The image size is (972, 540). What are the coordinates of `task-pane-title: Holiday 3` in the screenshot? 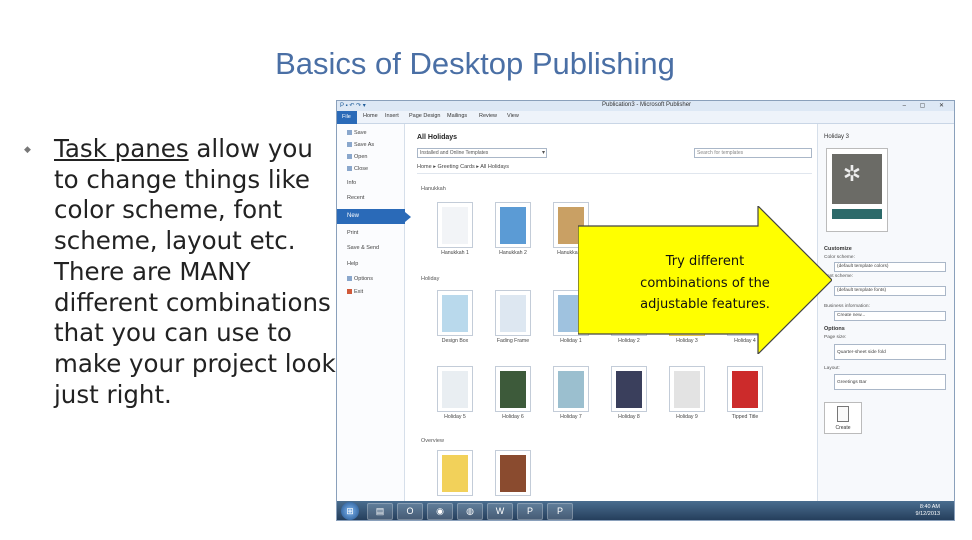 It's located at (837, 137).